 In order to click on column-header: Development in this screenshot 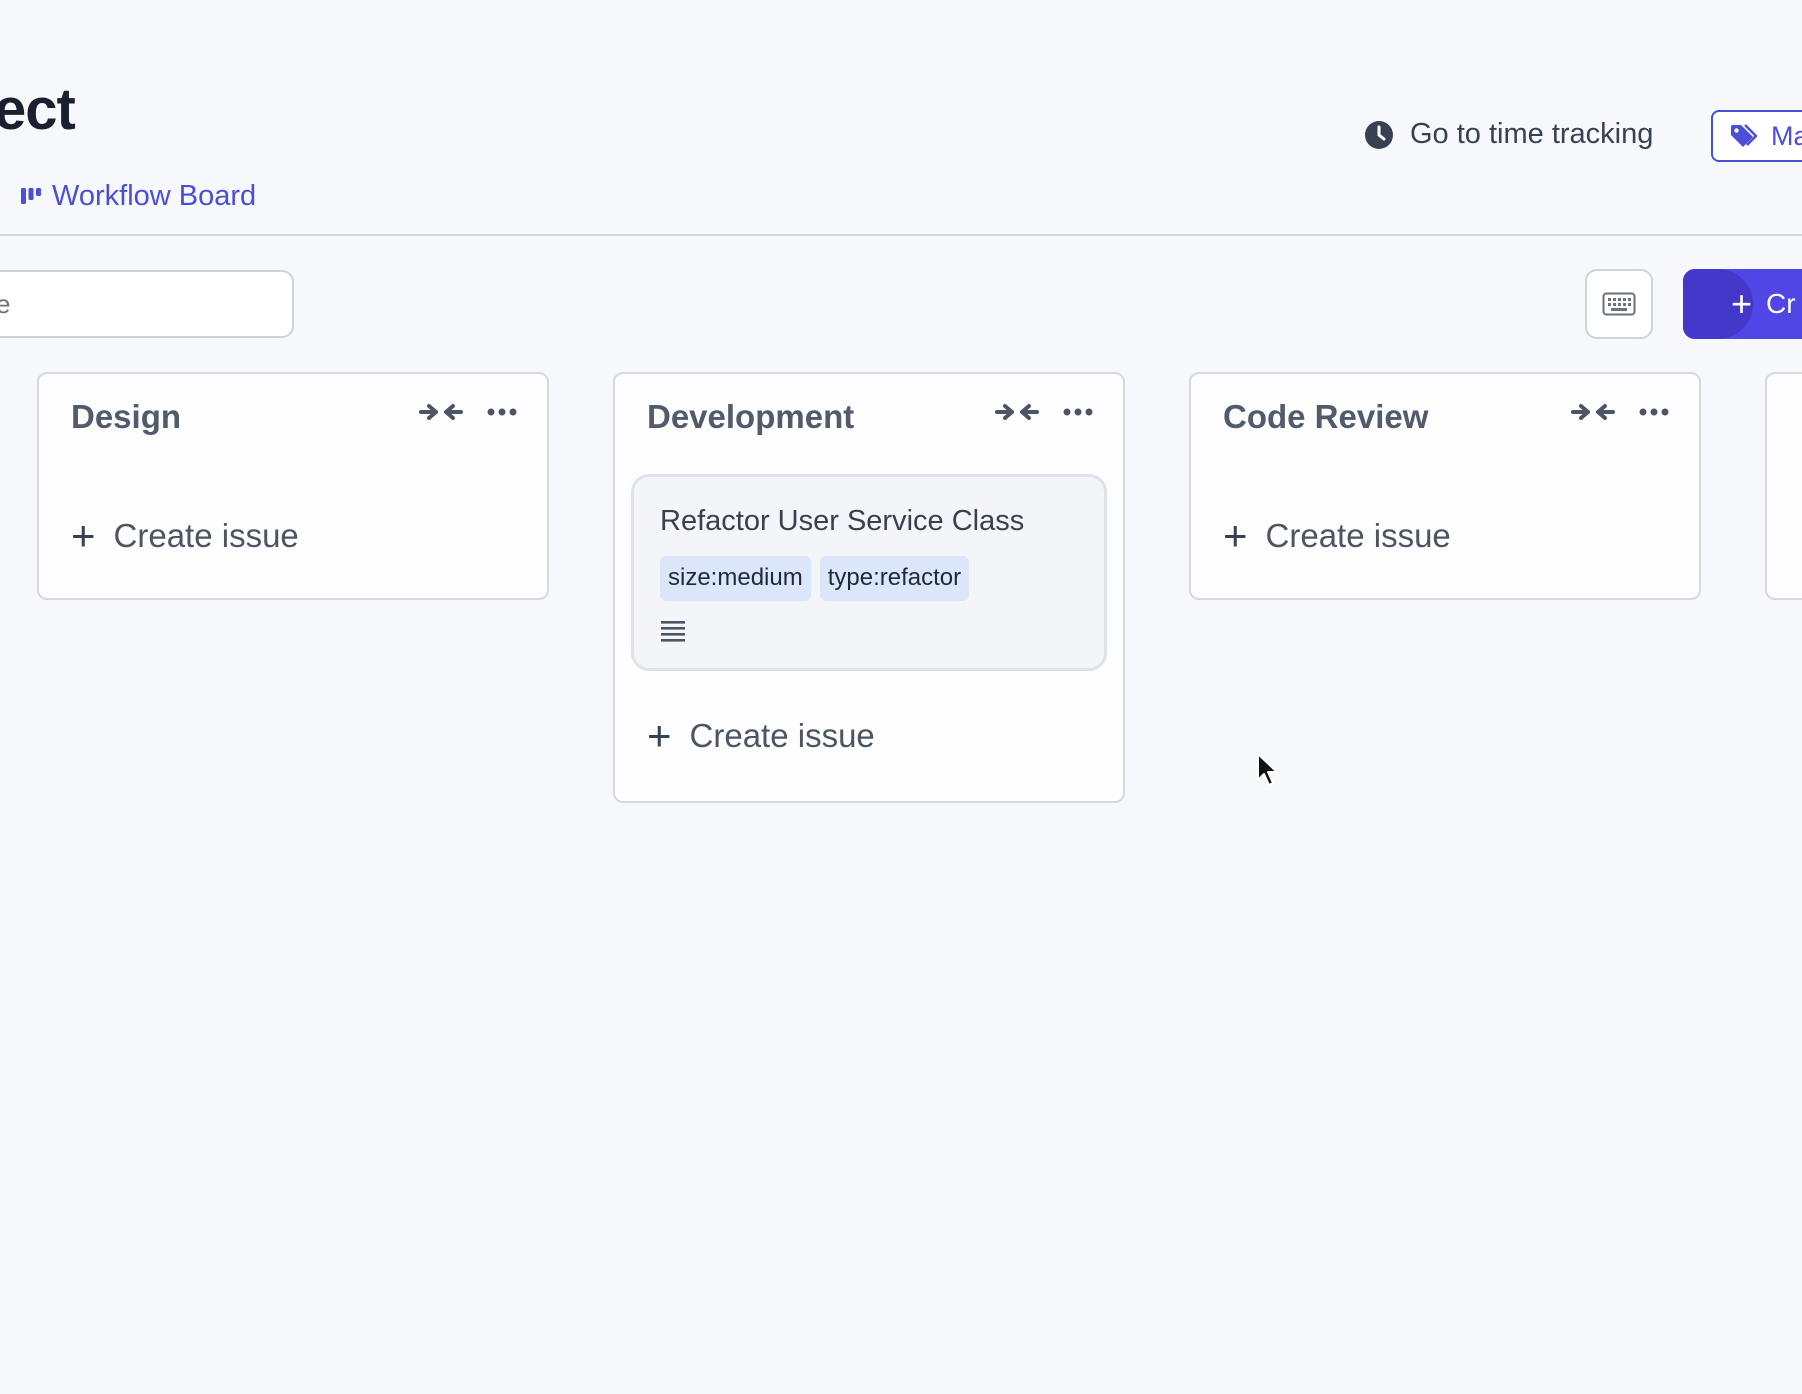, I will do `click(869, 424)`.